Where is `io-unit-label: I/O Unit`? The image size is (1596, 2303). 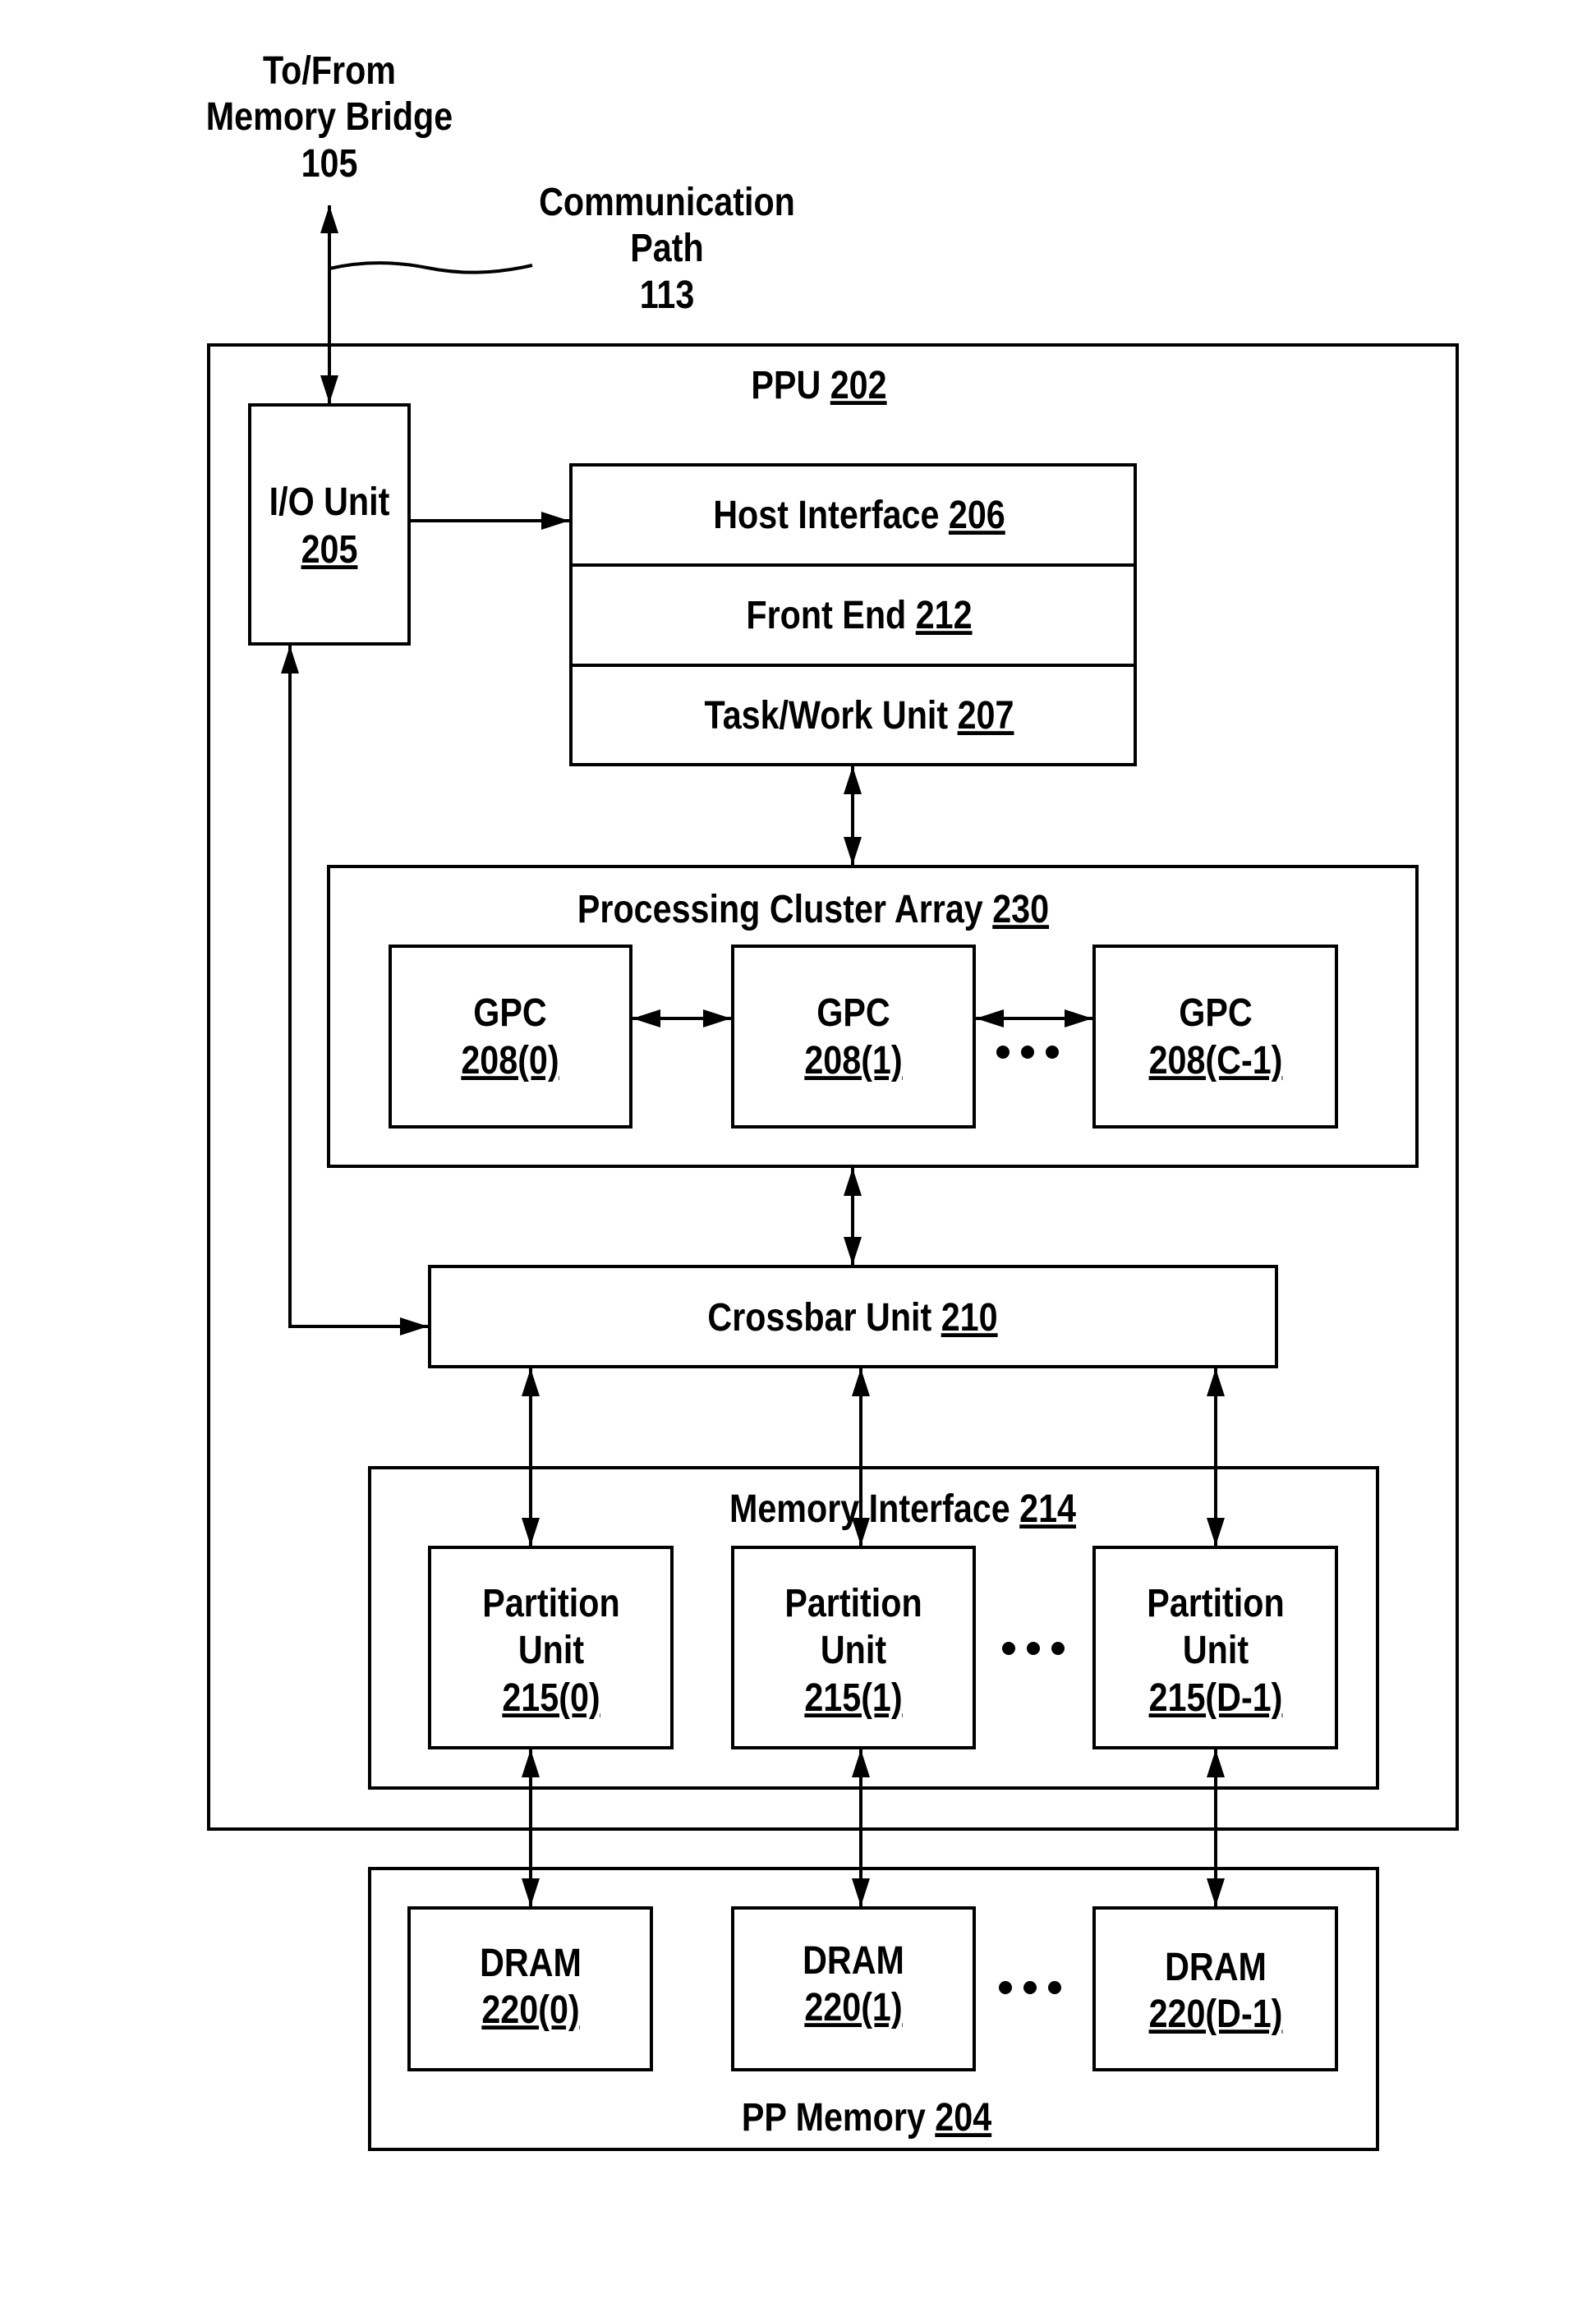
io-unit-label: I/O Unit is located at coordinates (329, 502).